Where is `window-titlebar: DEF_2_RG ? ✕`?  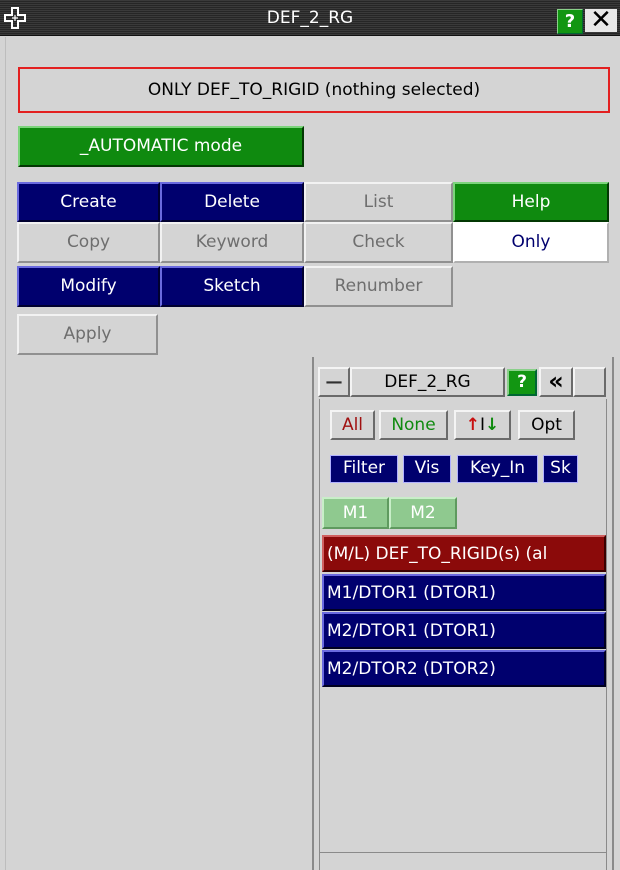
window-titlebar: DEF_2_RG ? ✕ is located at coordinates (310, 18).